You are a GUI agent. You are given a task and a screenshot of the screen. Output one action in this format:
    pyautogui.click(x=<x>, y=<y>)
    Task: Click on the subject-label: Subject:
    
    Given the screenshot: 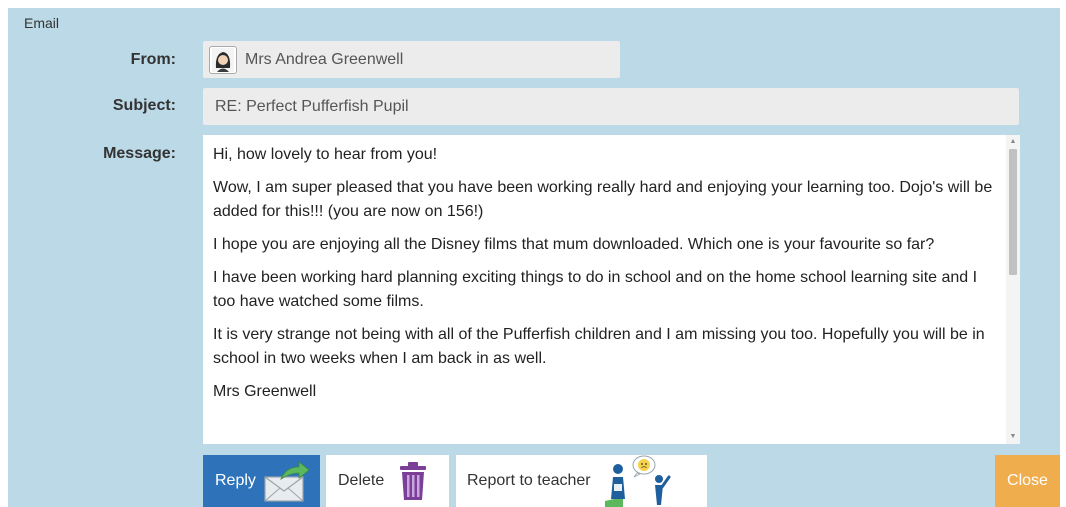 What is the action you would take?
    pyautogui.click(x=144, y=105)
    